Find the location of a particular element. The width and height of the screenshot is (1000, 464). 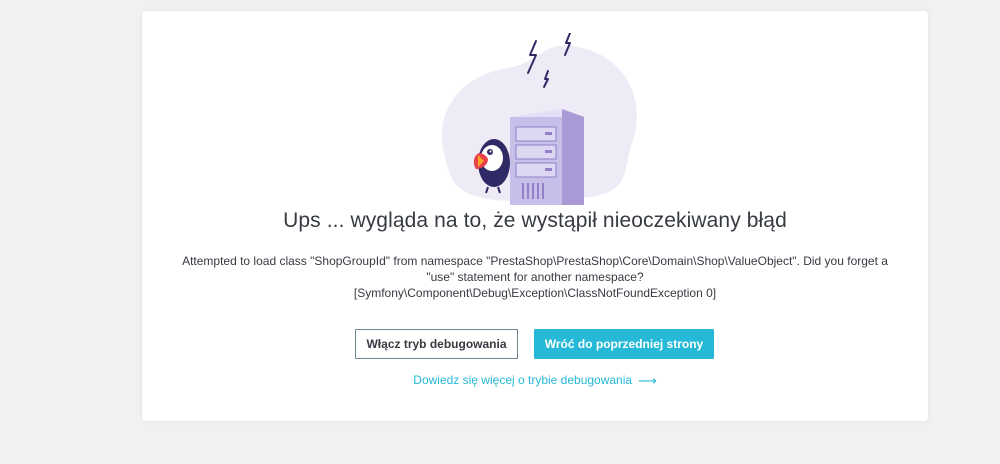

error-message-line-2: "use" statement for another namespace? is located at coordinates (535, 277).